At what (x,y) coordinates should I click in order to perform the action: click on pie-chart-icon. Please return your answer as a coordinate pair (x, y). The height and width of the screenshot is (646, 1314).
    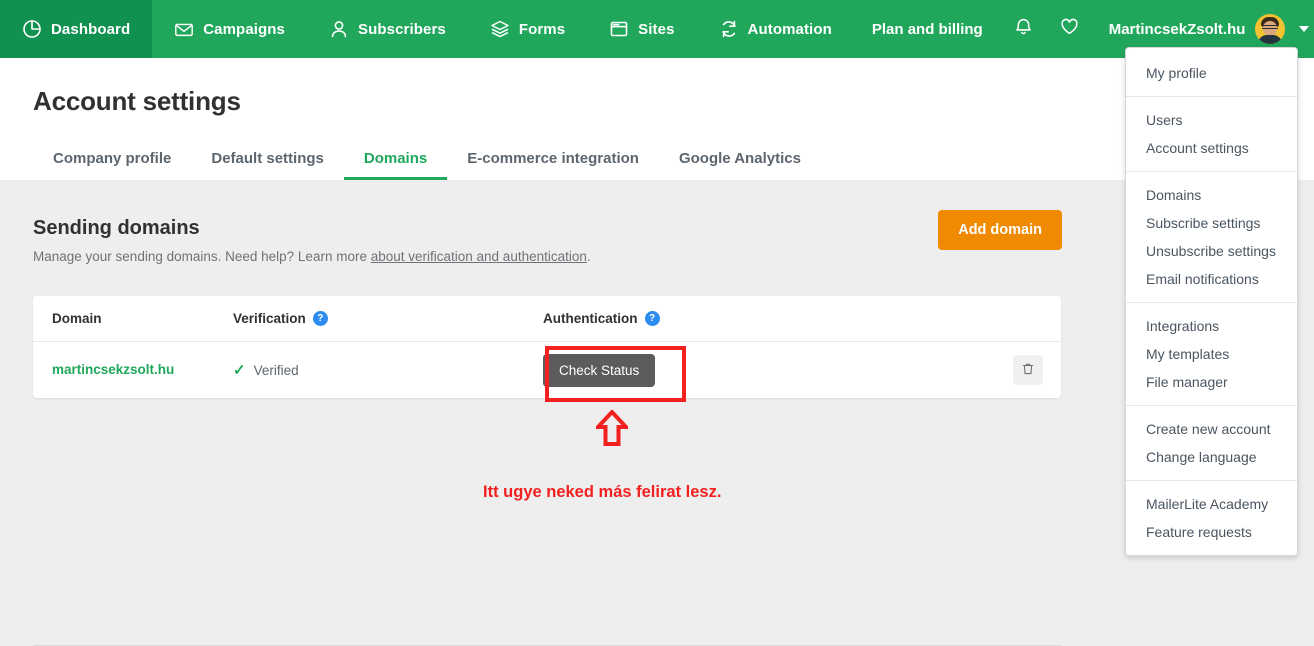
    Looking at the image, I should click on (32, 29).